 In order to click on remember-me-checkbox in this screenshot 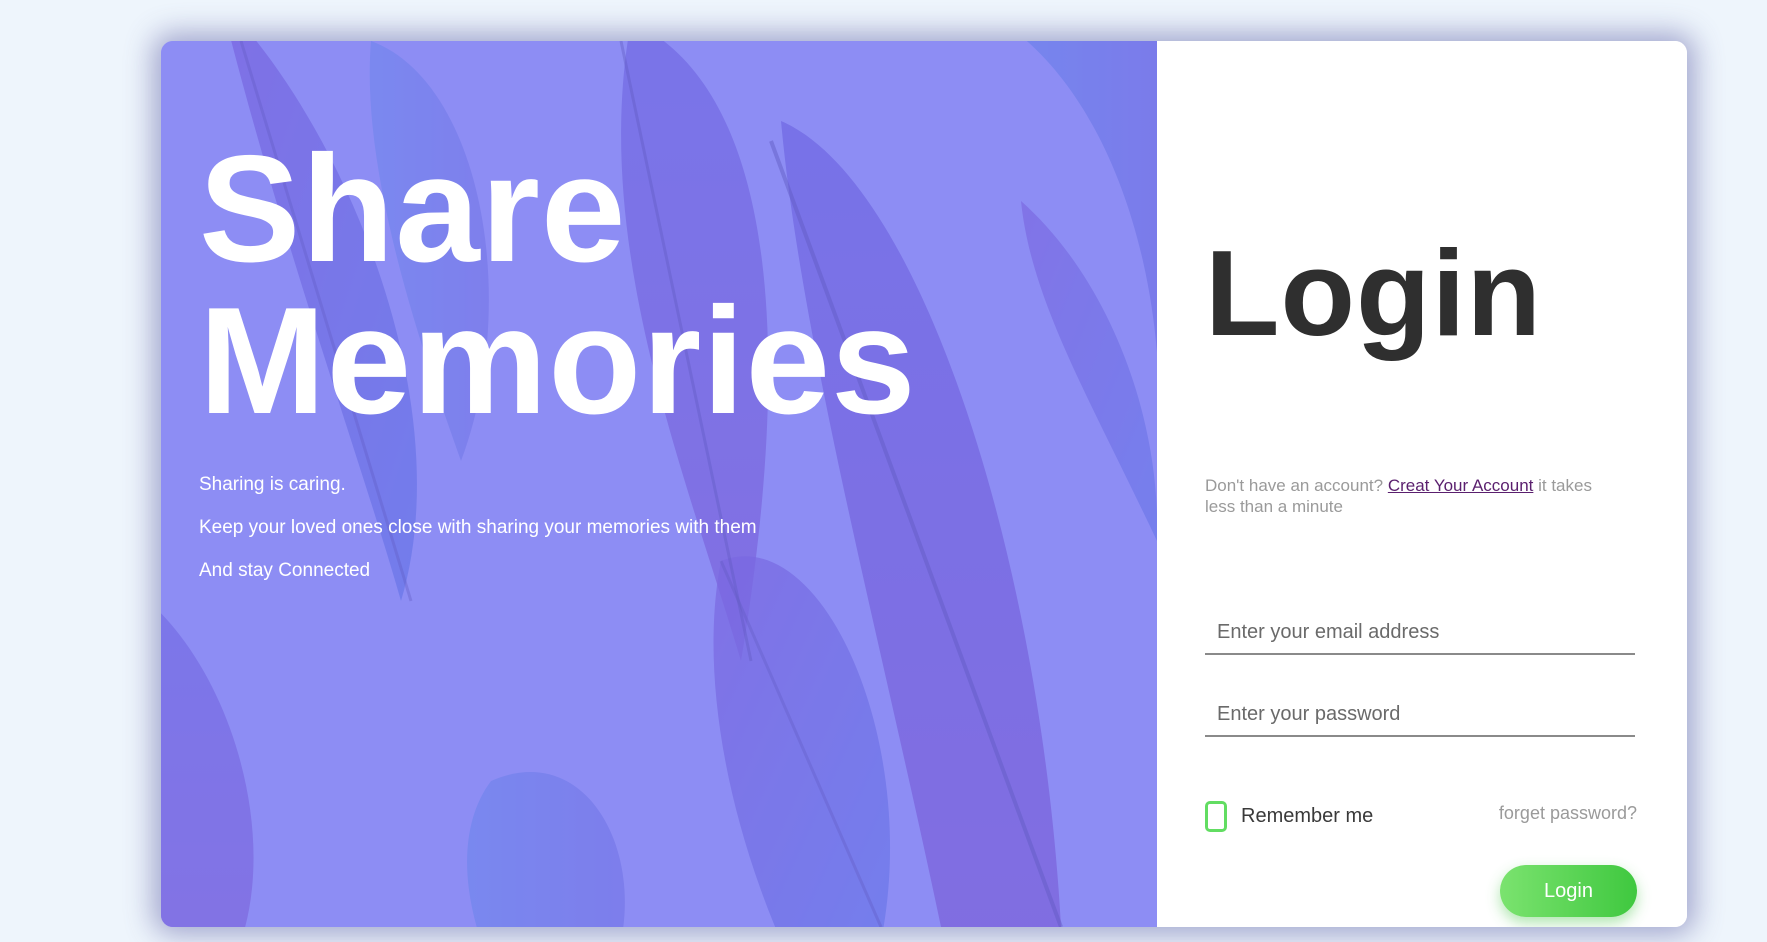, I will do `click(1216, 816)`.